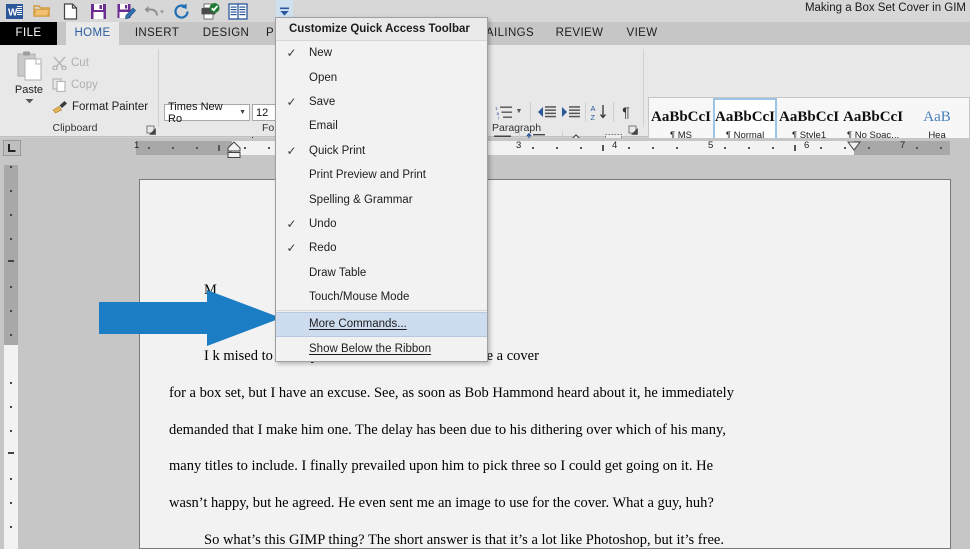  What do you see at coordinates (381, 248) in the screenshot?
I see `menu-item-redo: ✓ Redo` at bounding box center [381, 248].